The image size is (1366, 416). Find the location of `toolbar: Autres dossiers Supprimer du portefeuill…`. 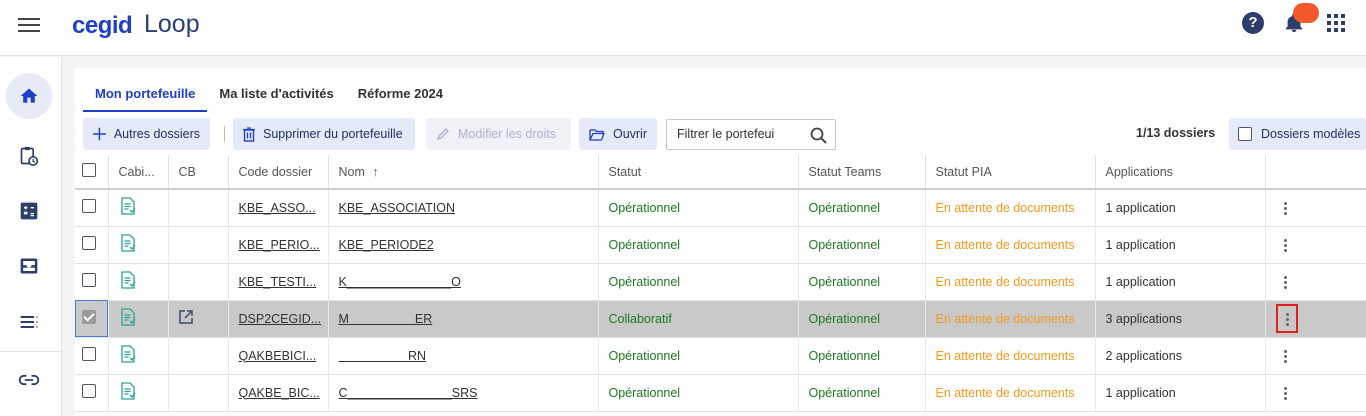

toolbar: Autres dossiers Supprimer du portefeuill… is located at coordinates (724, 134).